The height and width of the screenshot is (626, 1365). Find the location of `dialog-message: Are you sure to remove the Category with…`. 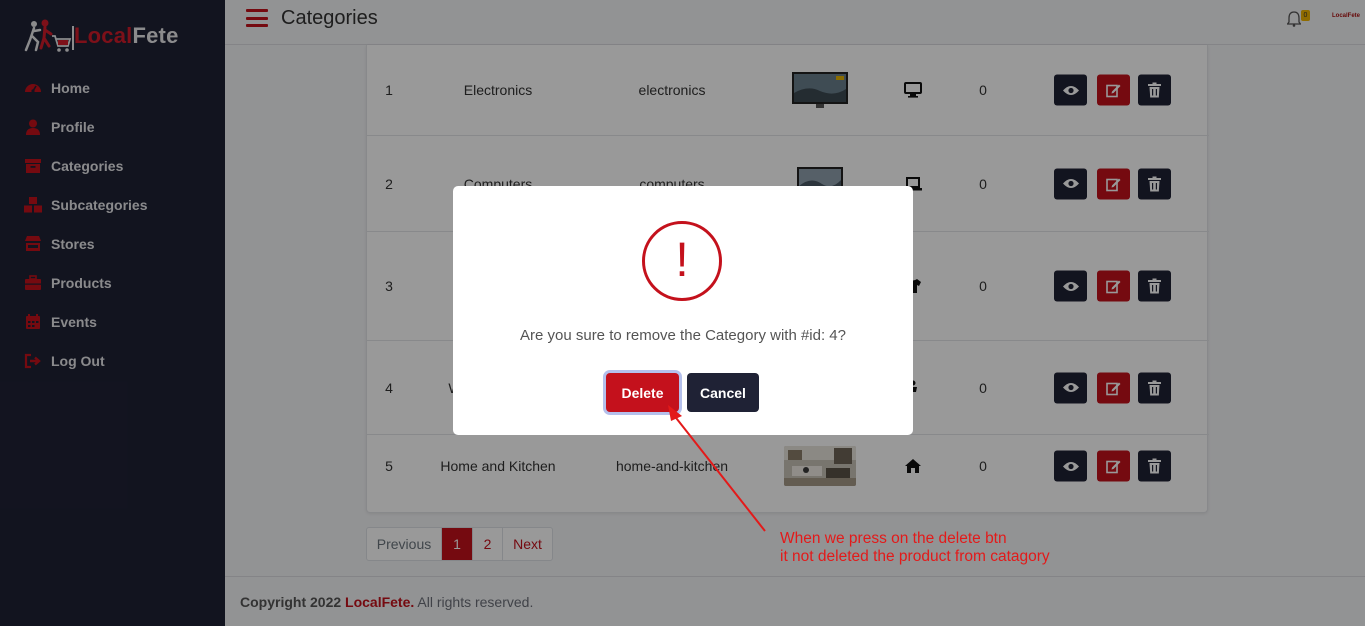

dialog-message: Are you sure to remove the Category with… is located at coordinates (682, 335).